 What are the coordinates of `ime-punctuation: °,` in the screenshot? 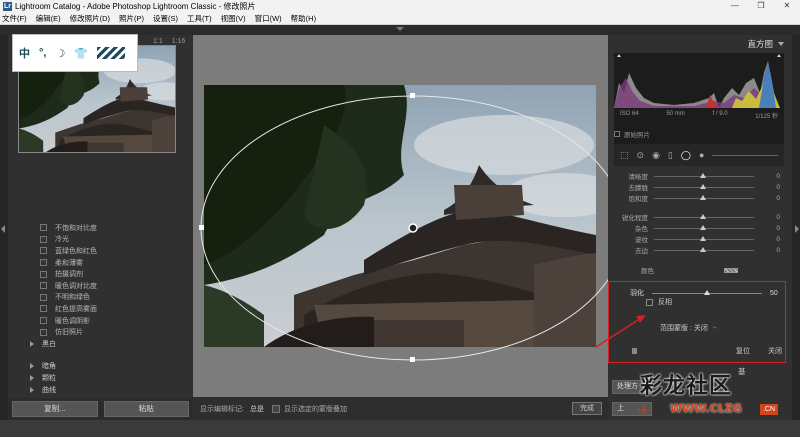 It's located at (42, 53).